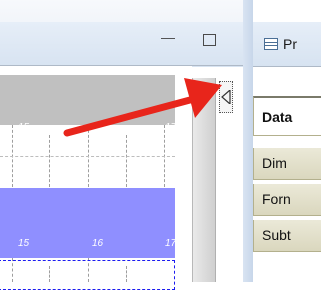  What do you see at coordinates (142, 107) in the screenshot?
I see `callout-arrow-icon` at bounding box center [142, 107].